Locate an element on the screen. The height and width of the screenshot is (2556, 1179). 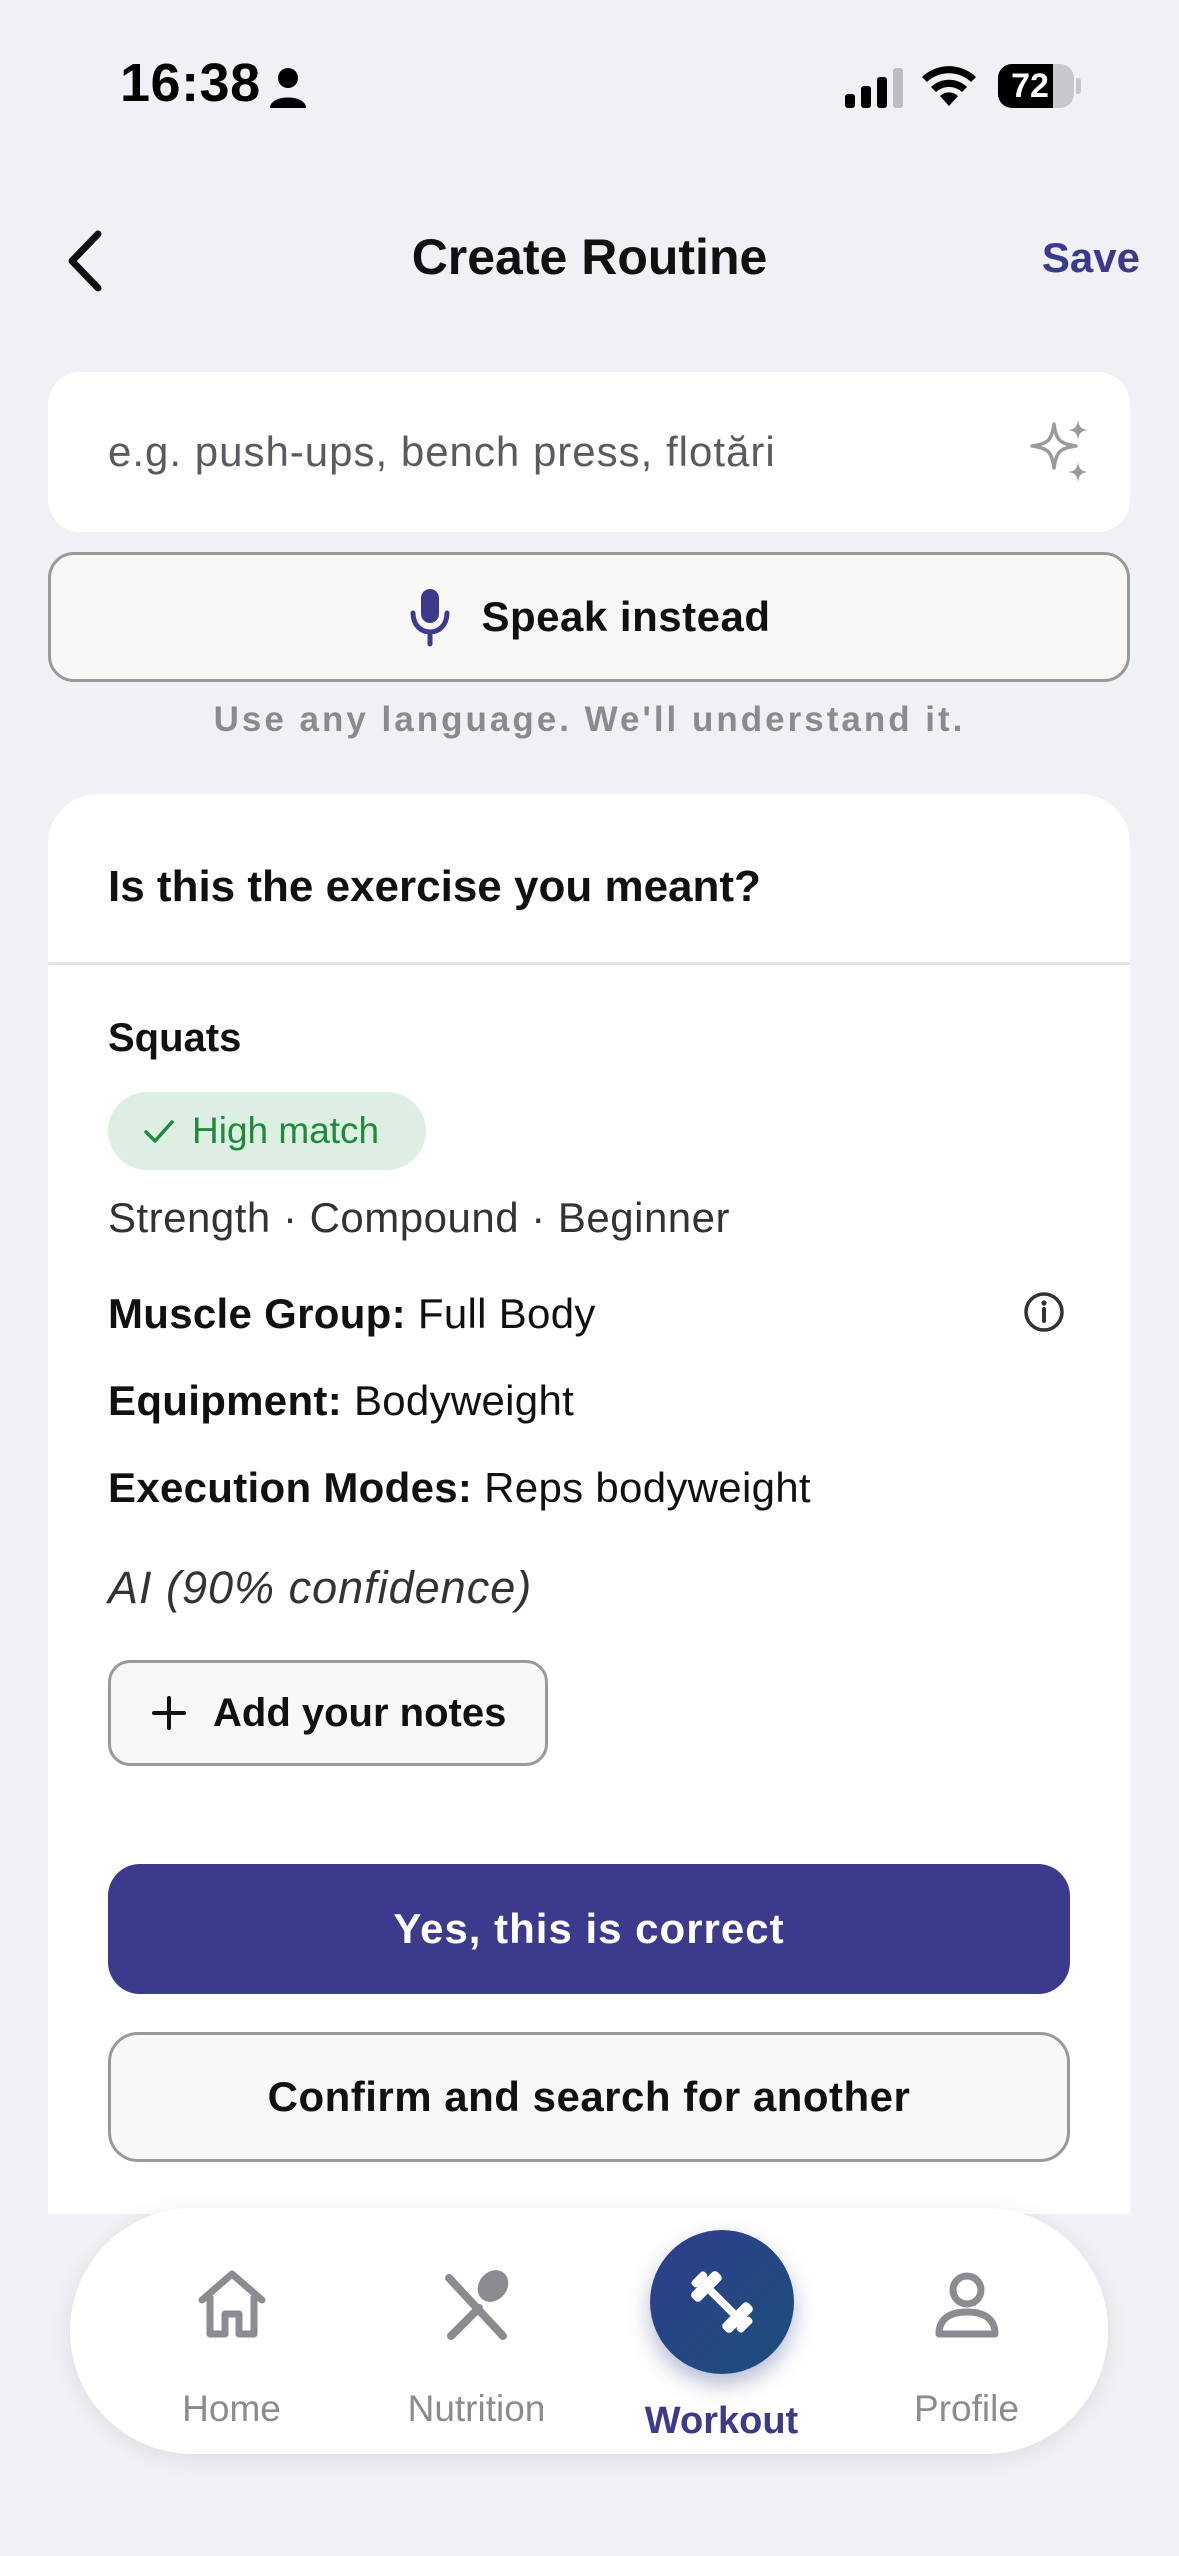
language-helper-text: Use any language. We'll understand it. is located at coordinates (589, 719).